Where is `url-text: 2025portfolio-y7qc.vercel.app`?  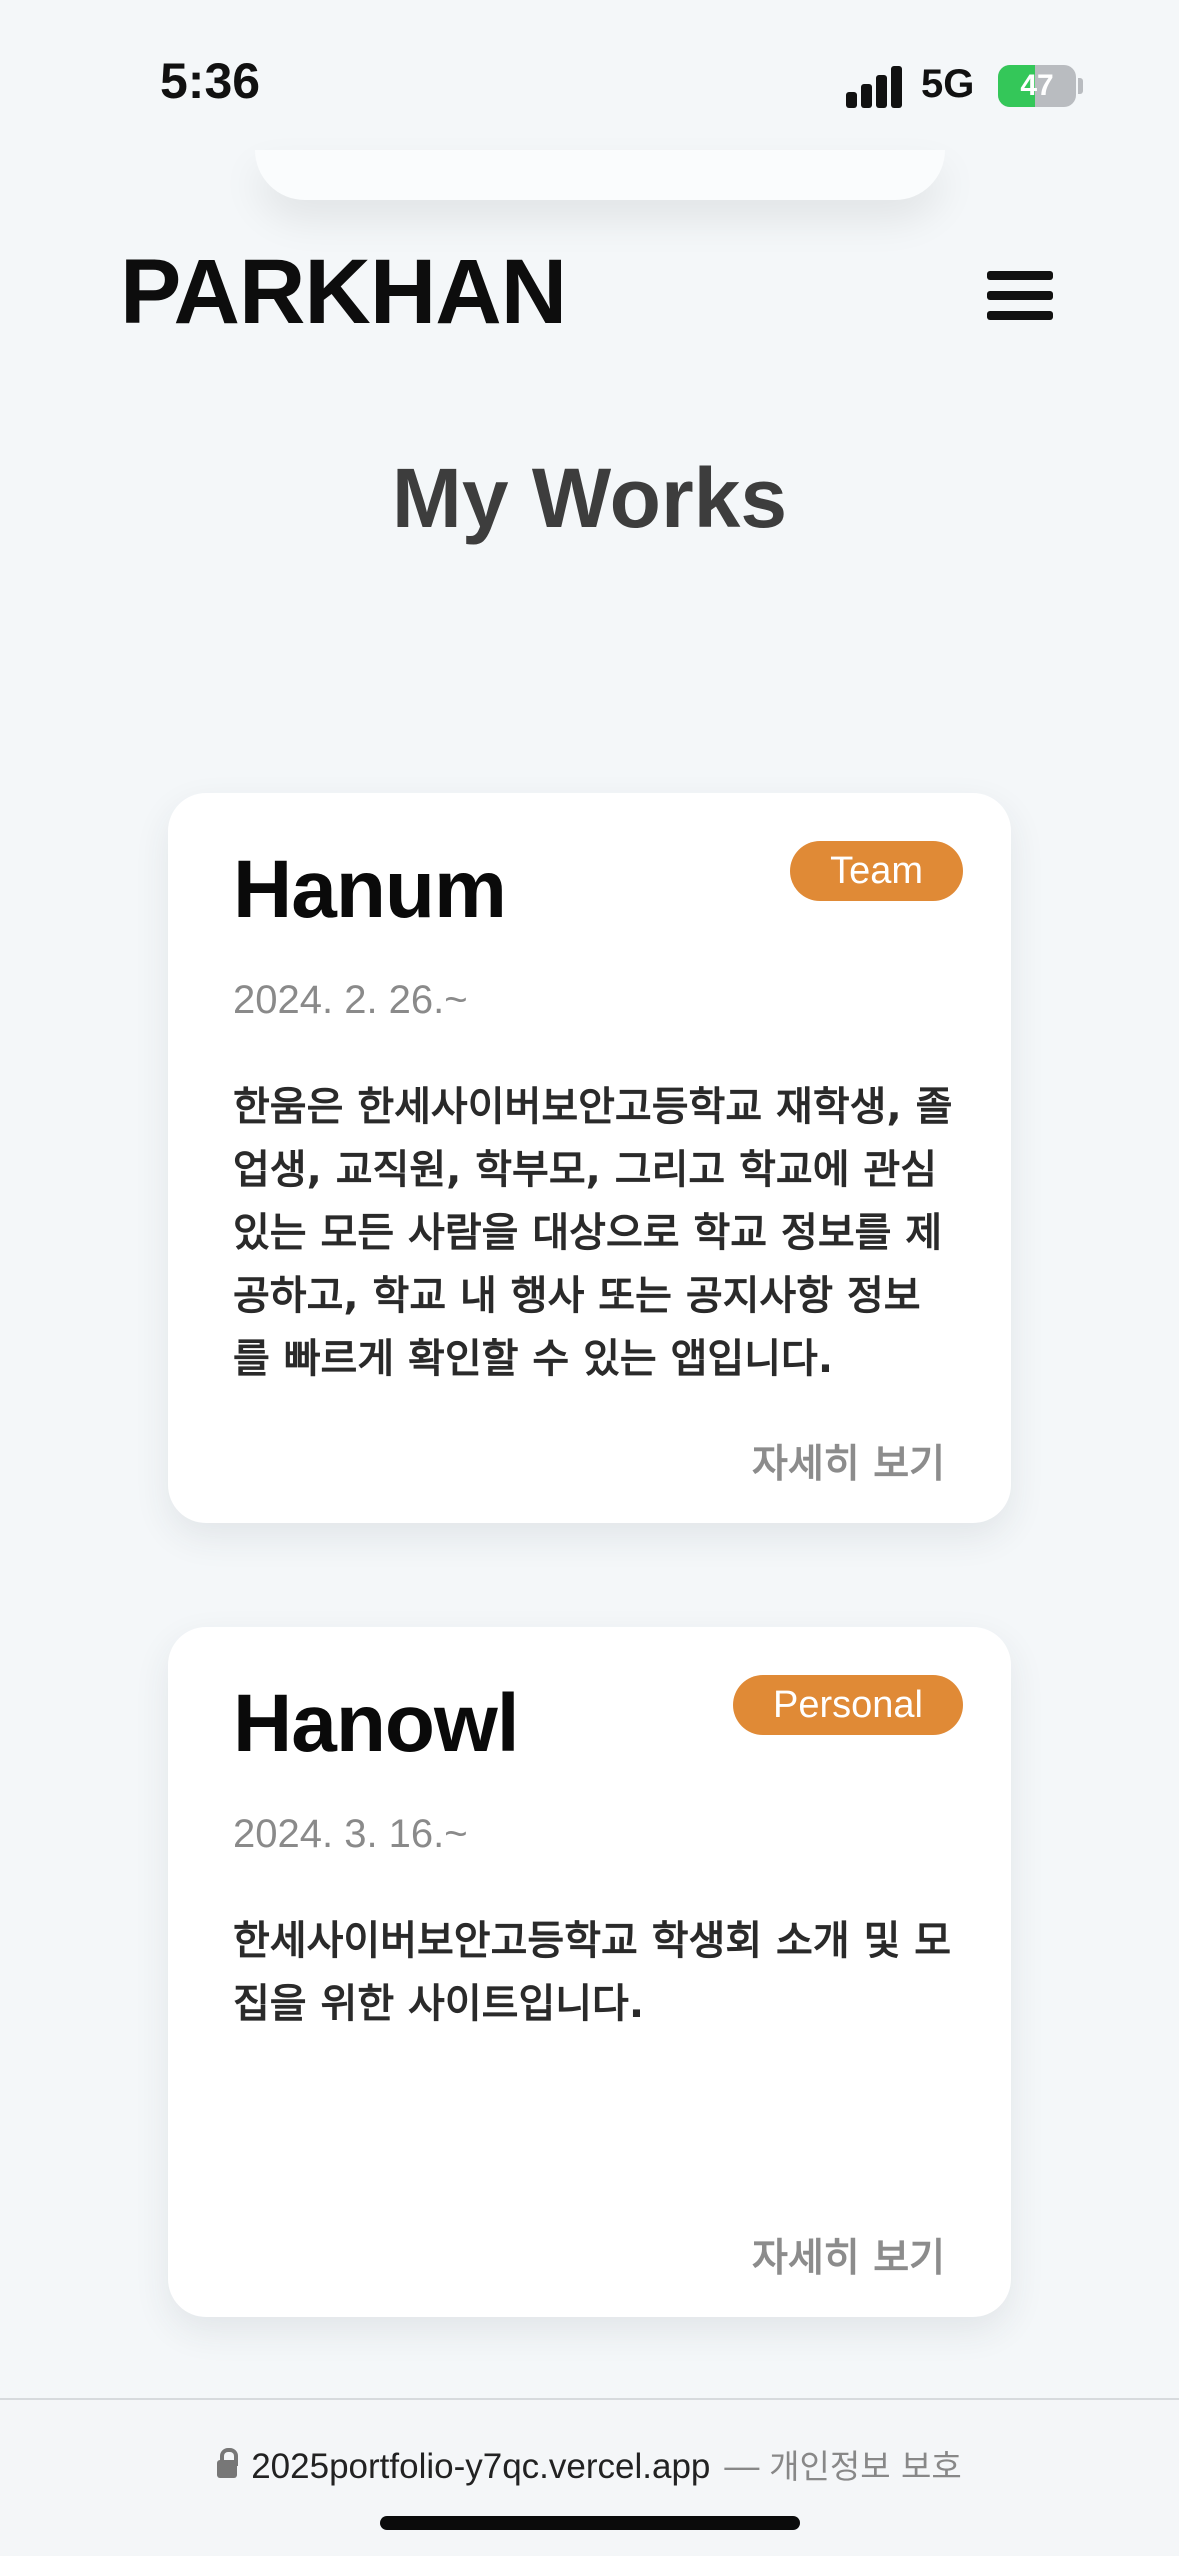 url-text: 2025portfolio-y7qc.vercel.app is located at coordinates (481, 2466).